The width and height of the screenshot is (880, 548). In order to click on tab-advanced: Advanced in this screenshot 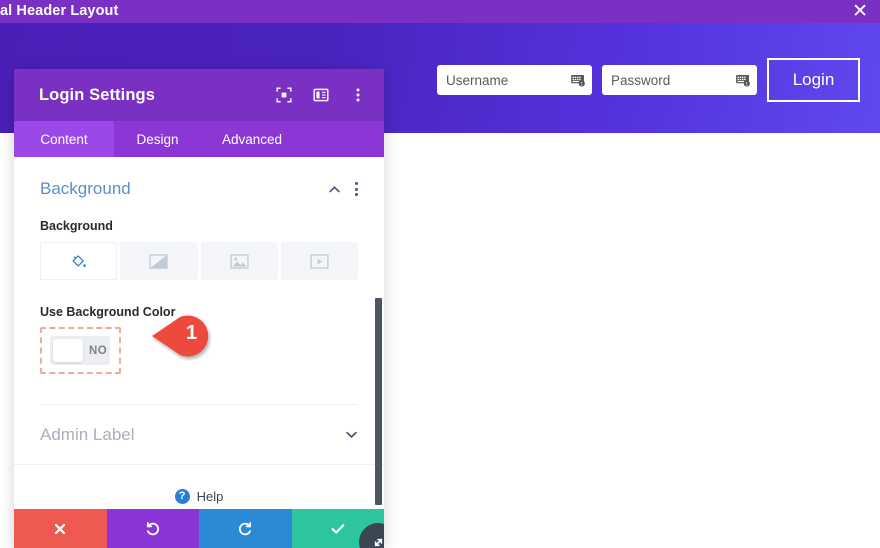, I will do `click(252, 139)`.